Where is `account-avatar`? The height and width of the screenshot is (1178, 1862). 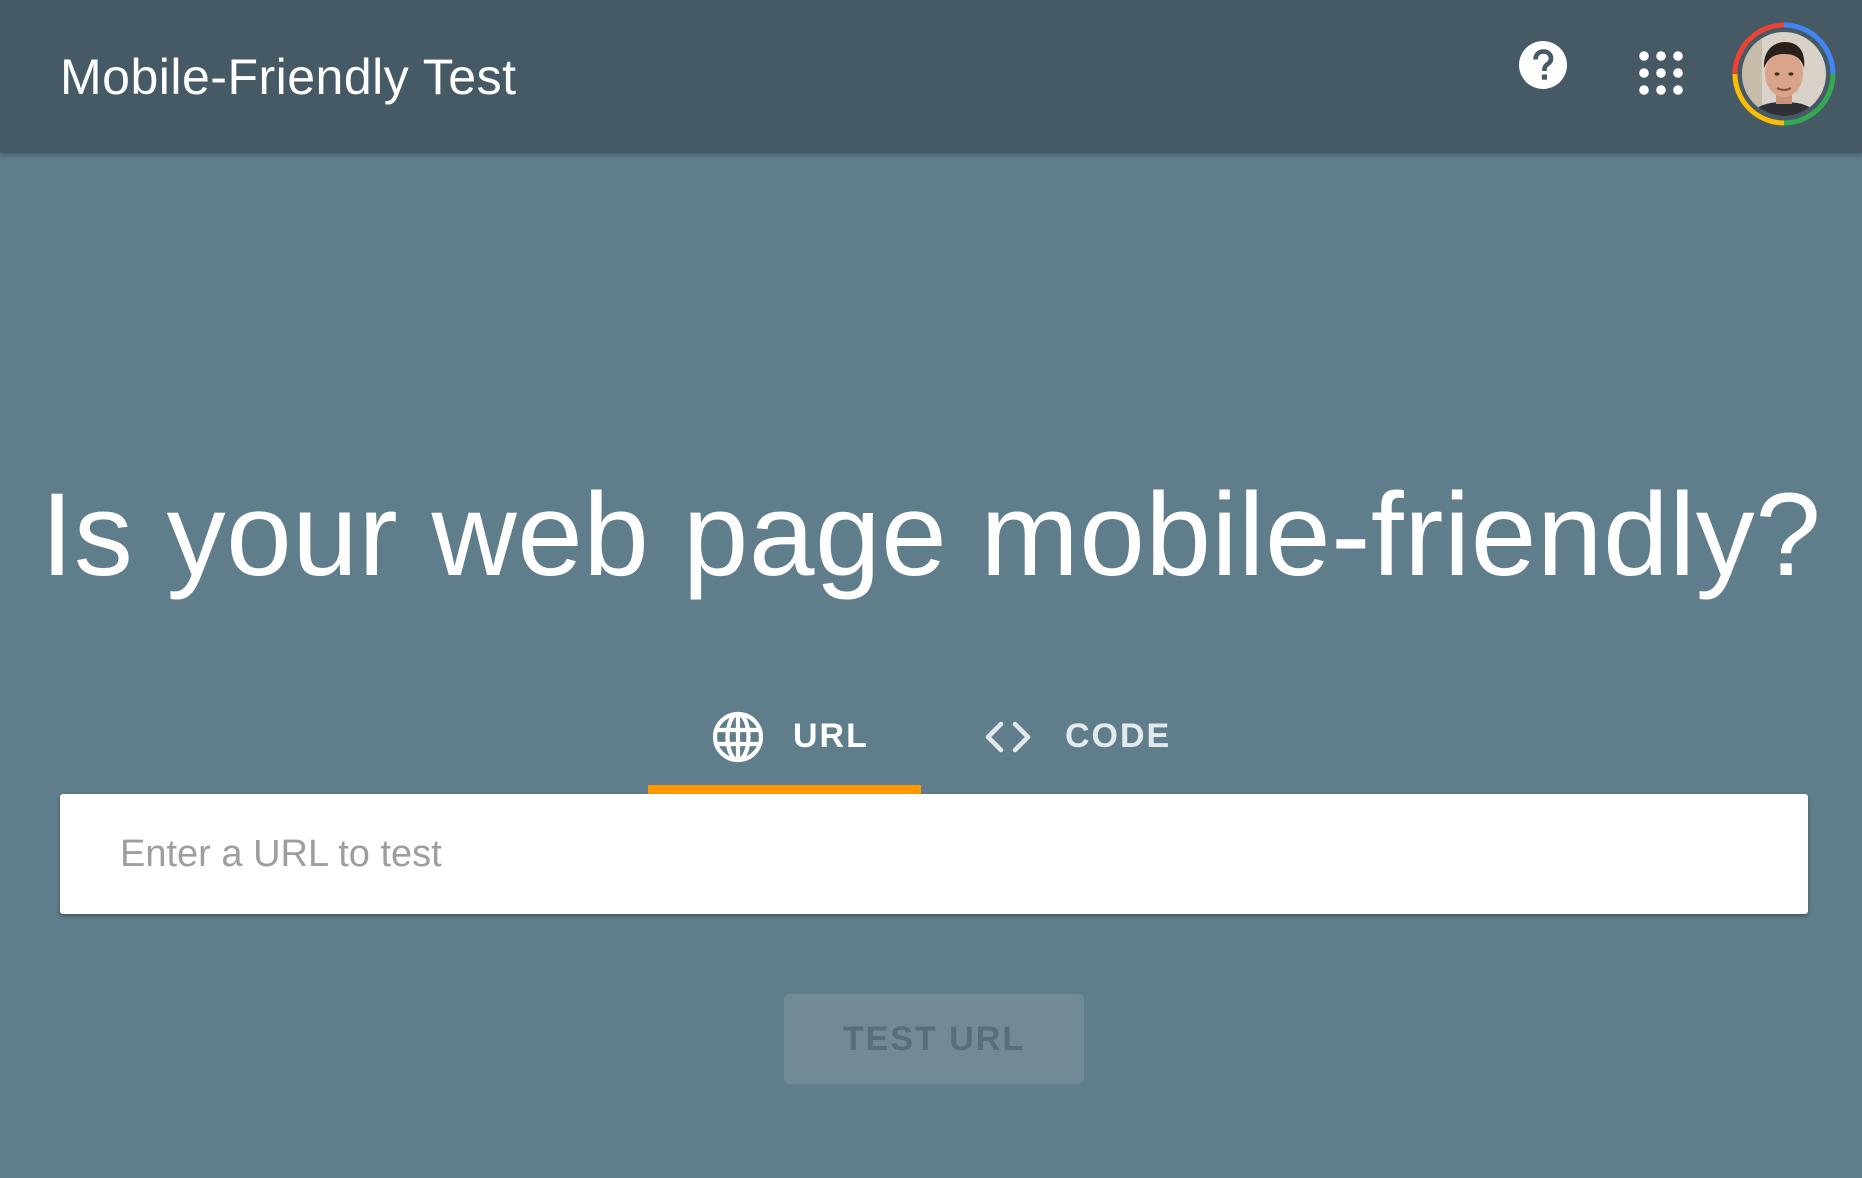 account-avatar is located at coordinates (1784, 74).